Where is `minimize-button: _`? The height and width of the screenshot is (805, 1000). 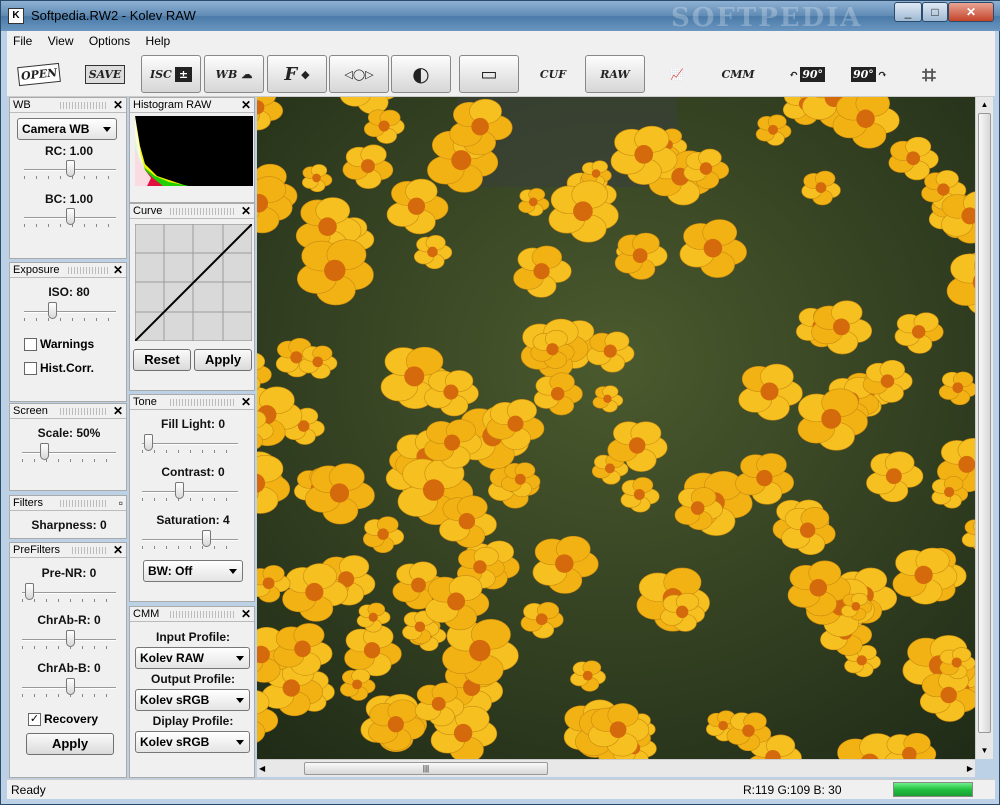 minimize-button: _ is located at coordinates (908, 12).